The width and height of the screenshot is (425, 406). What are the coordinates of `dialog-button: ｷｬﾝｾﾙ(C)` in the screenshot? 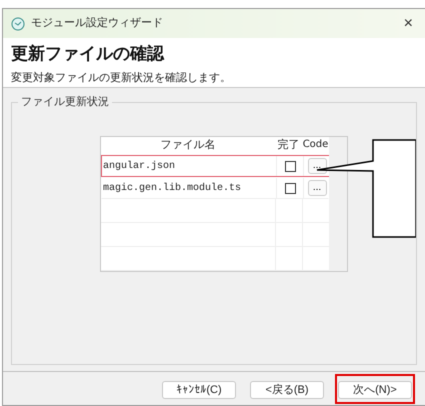 It's located at (199, 389).